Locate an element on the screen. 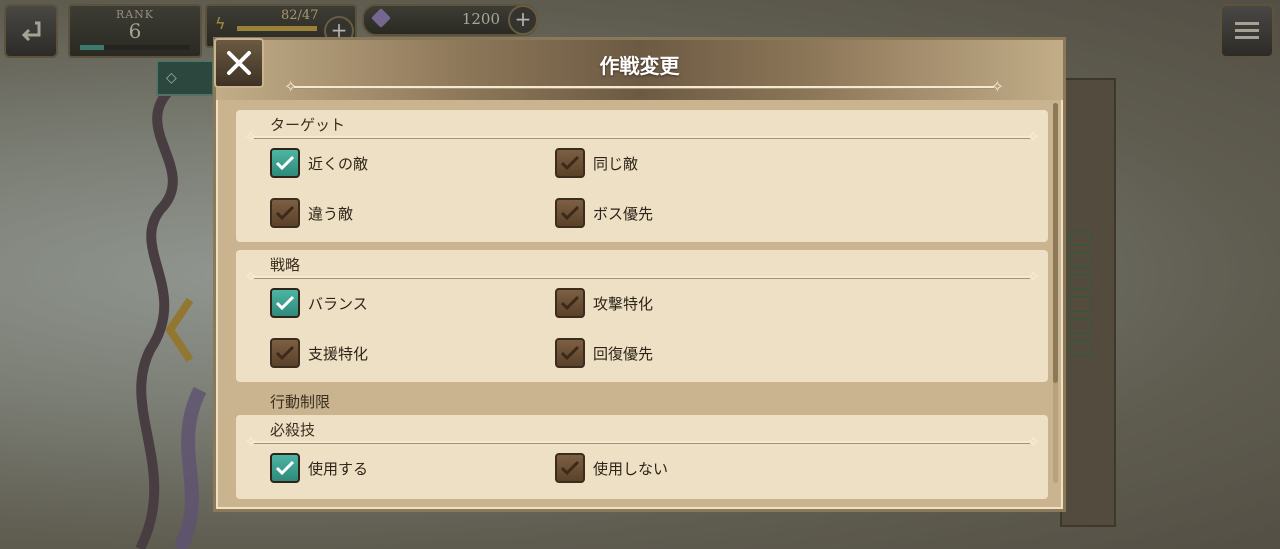 This screenshot has height=549, width=1280. option-dont-use-skill: 使用しない is located at coordinates (611, 468).